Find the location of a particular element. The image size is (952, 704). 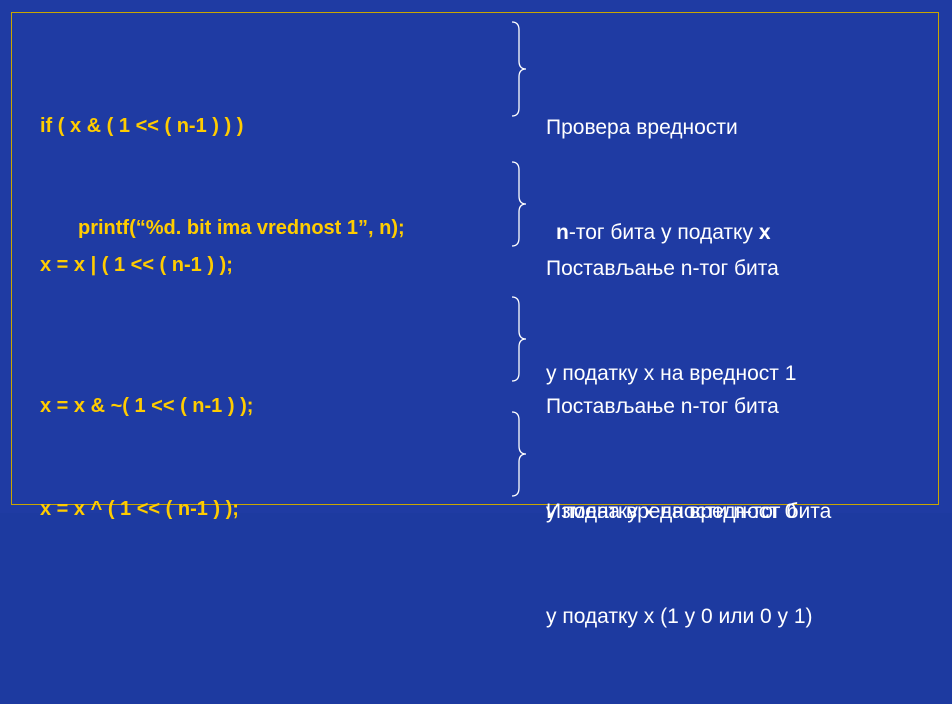

desc-line: у податку x (1 у 0 или 0 у 1) is located at coordinates (679, 616).